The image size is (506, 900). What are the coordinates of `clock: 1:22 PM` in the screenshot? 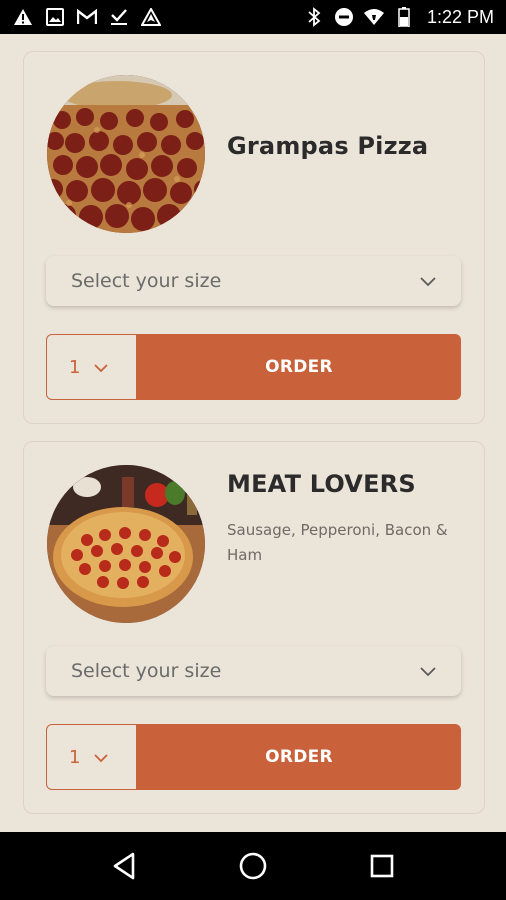 It's located at (460, 16).